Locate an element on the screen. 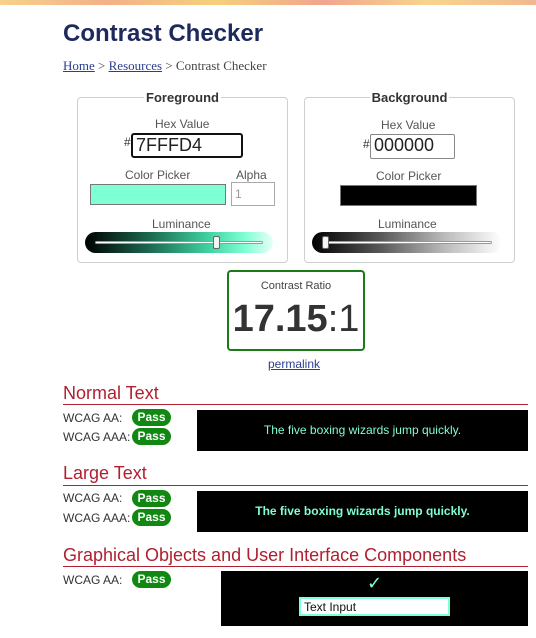 This screenshot has width=536, height=638. foreground-luminance-slider is located at coordinates (179, 242).